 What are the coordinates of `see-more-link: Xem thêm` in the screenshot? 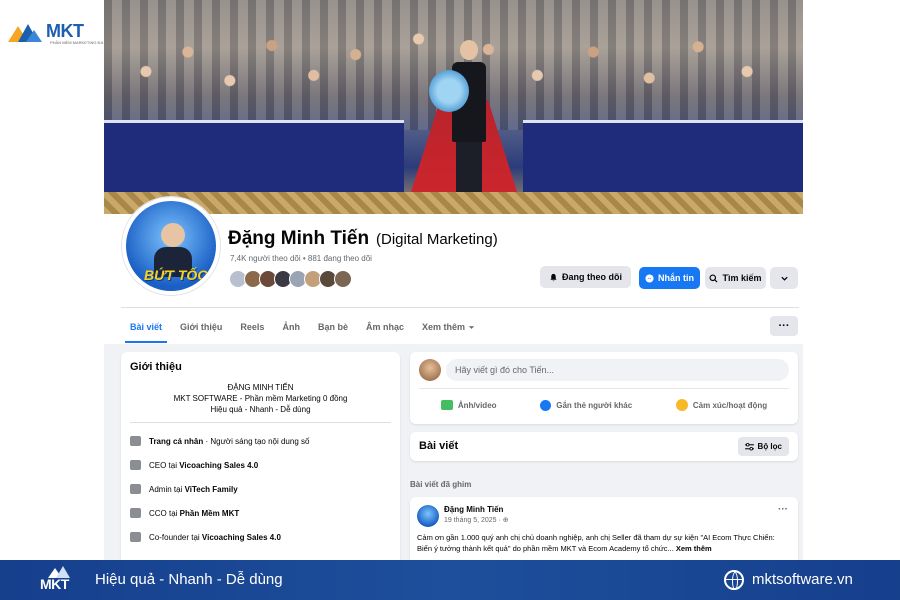 It's located at (694, 548).